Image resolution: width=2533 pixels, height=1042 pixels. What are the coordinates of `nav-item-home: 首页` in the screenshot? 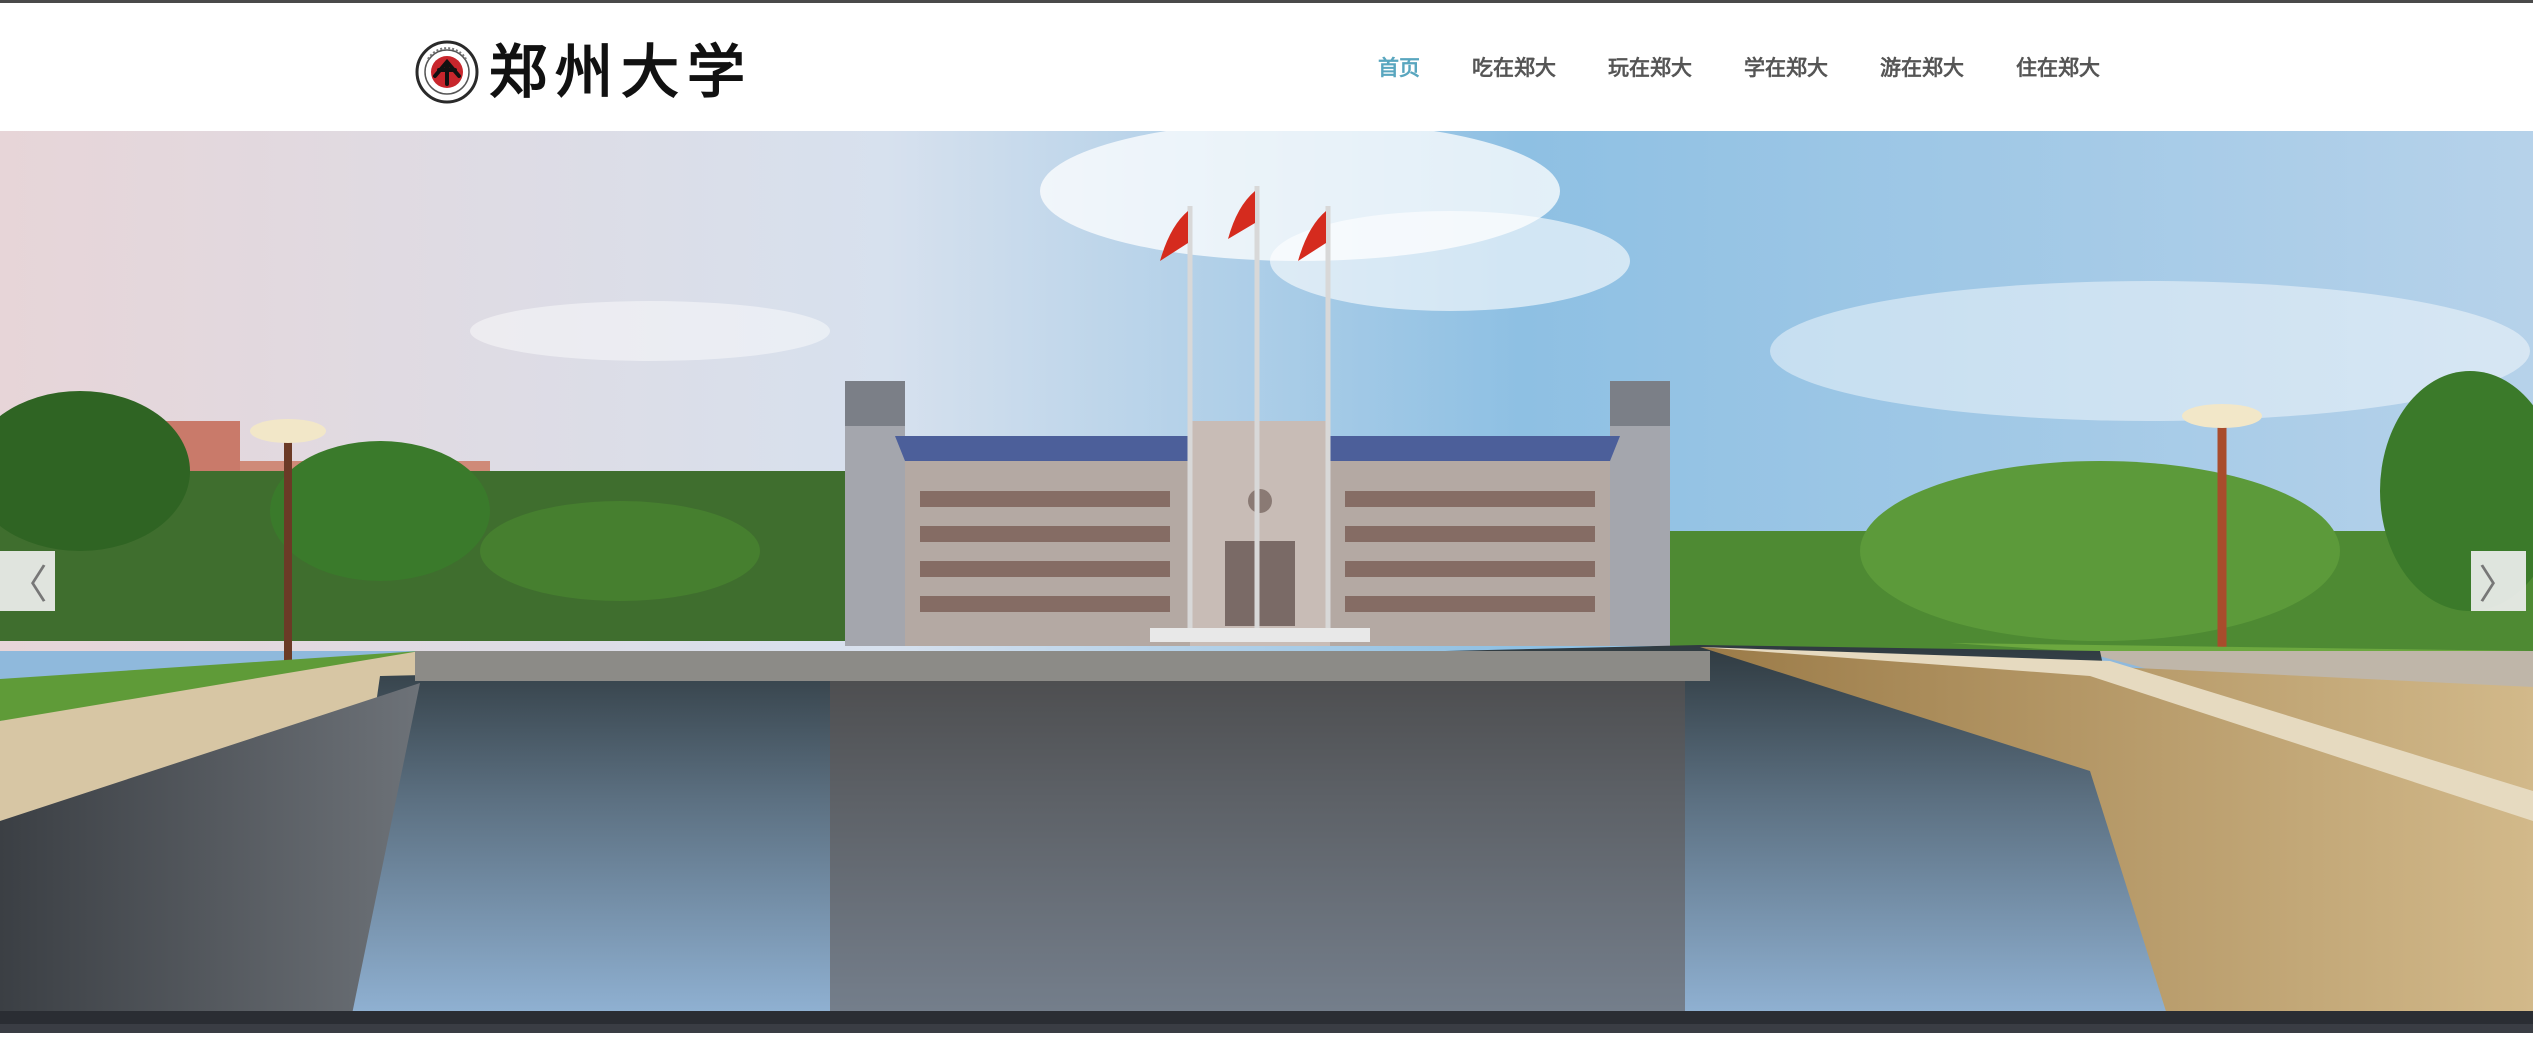 It's located at (1399, 67).